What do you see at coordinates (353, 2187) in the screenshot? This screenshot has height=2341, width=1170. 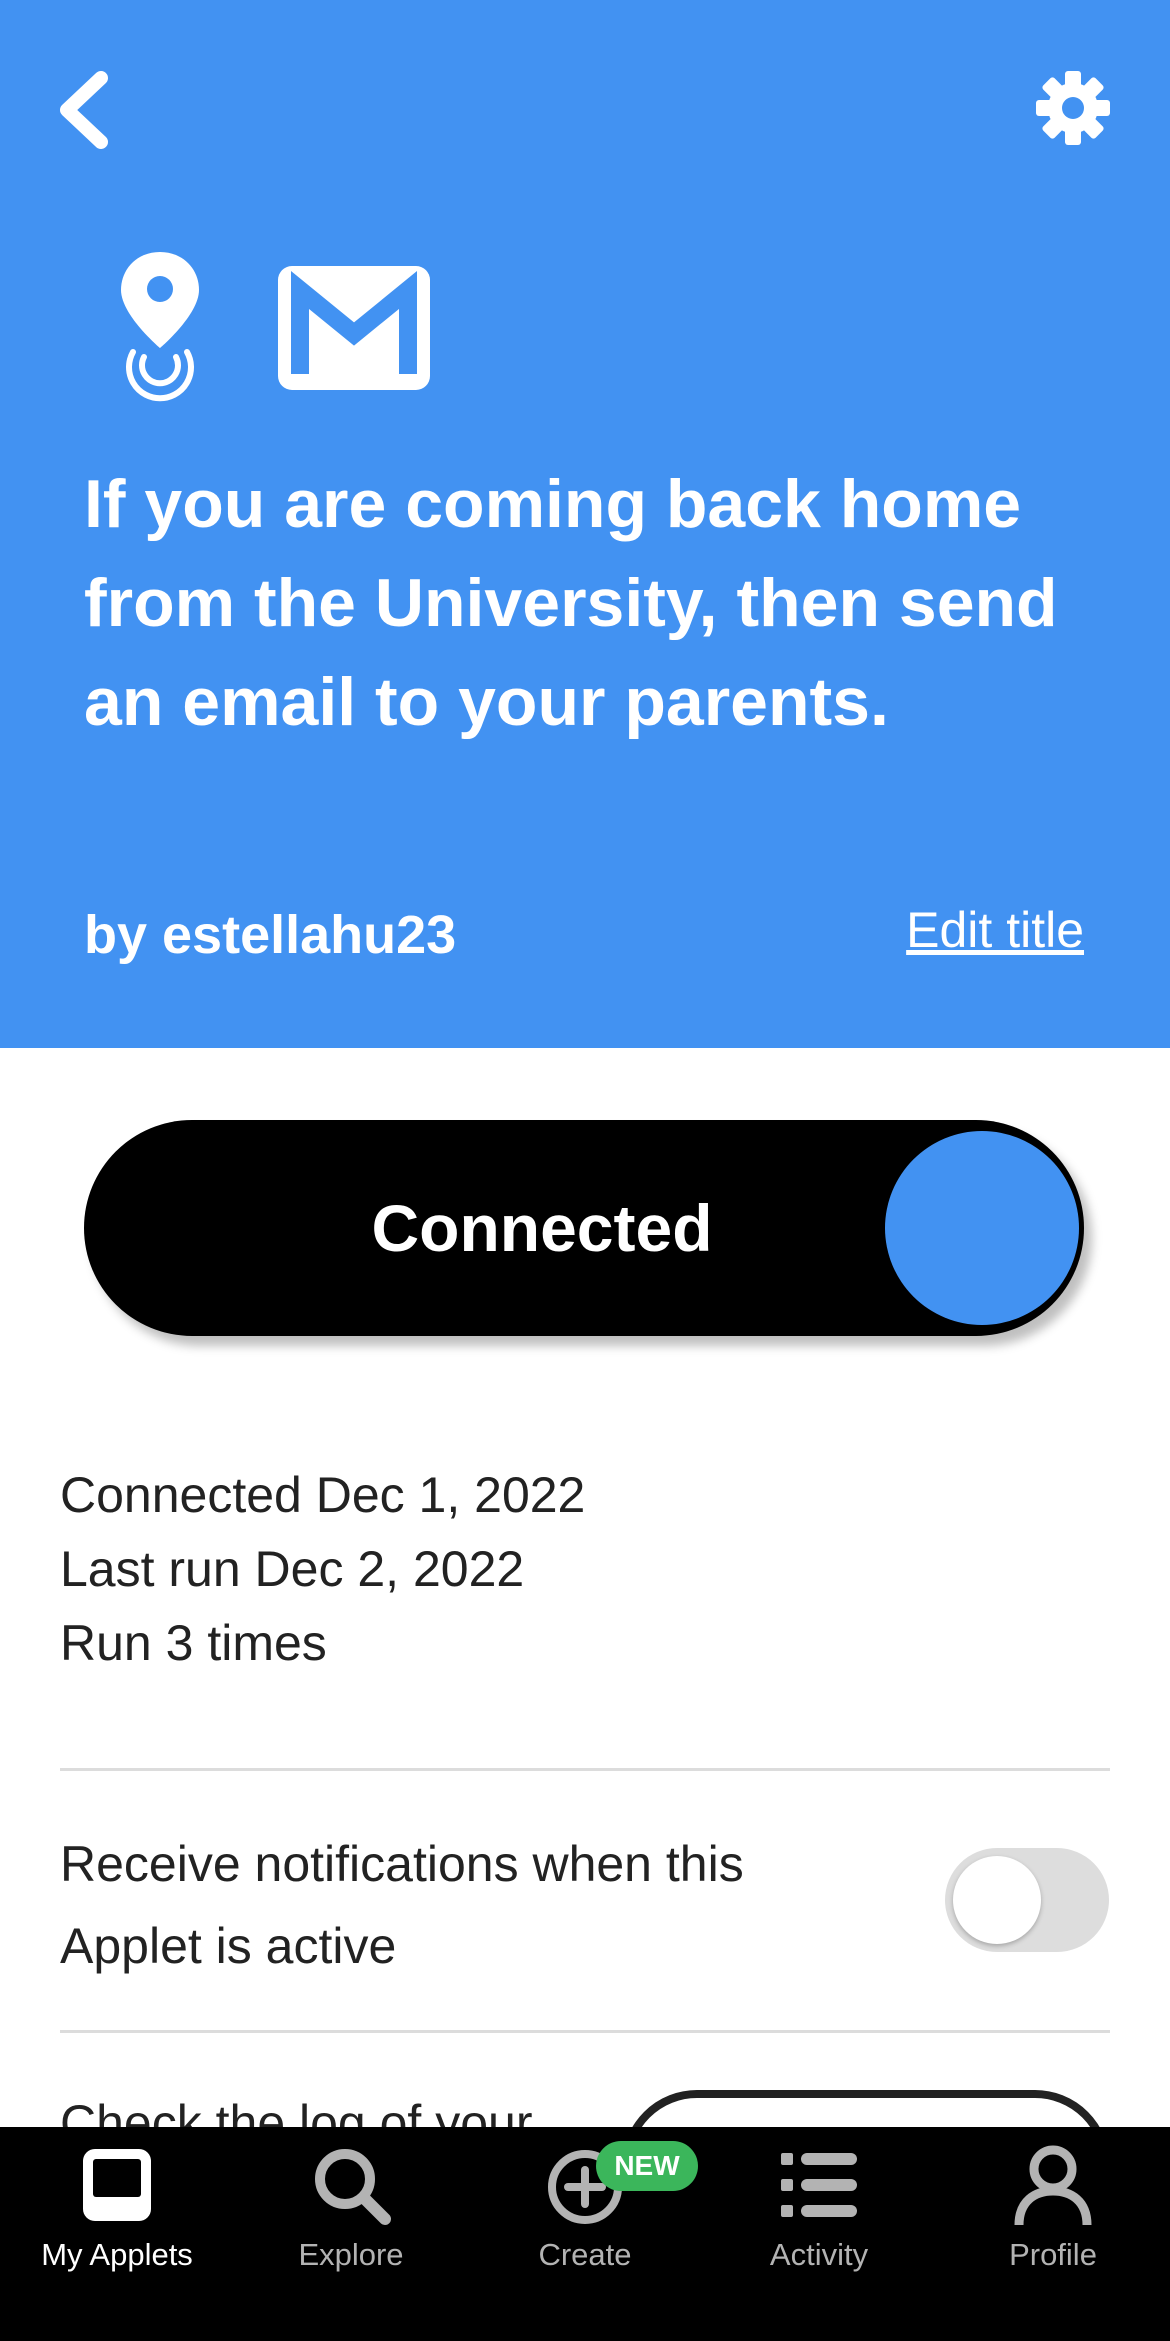 I see `search-icon` at bounding box center [353, 2187].